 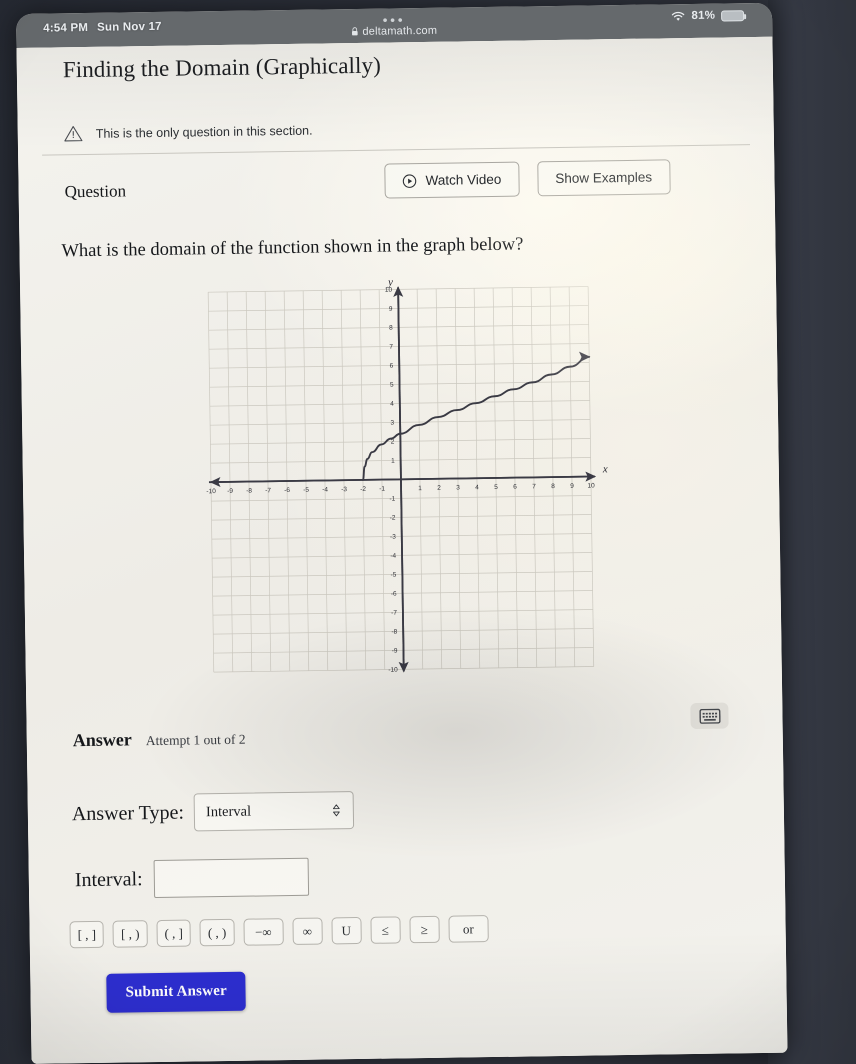 What do you see at coordinates (468, 929) in the screenshot?
I see `symbol-or: or` at bounding box center [468, 929].